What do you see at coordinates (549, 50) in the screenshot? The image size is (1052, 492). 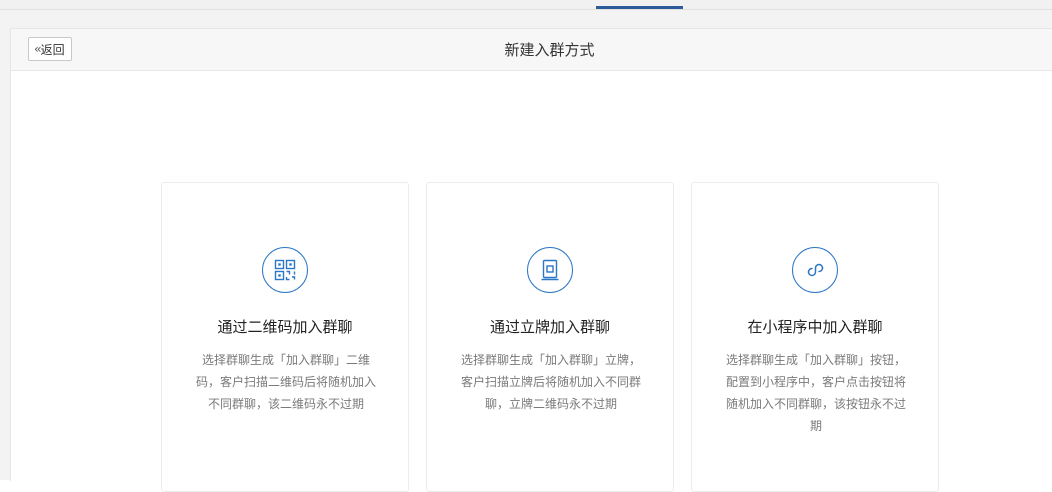 I see `page-title: 新建入群方式` at bounding box center [549, 50].